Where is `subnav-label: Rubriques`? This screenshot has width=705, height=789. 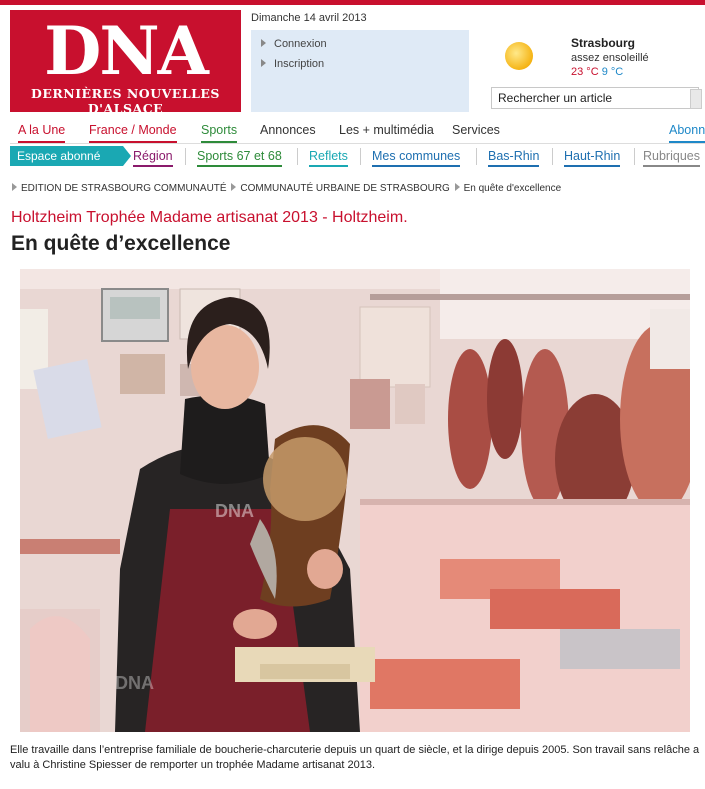
subnav-label: Rubriques is located at coordinates (671, 156).